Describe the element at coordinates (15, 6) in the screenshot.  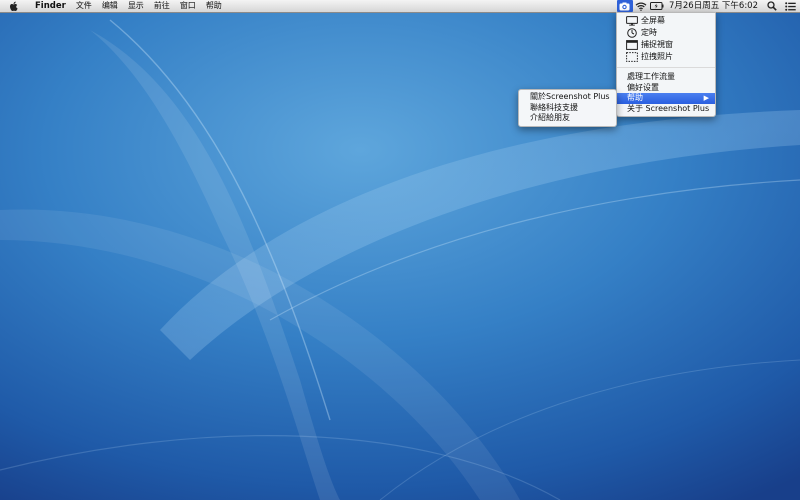
I see `apple-logo-icon` at that location.